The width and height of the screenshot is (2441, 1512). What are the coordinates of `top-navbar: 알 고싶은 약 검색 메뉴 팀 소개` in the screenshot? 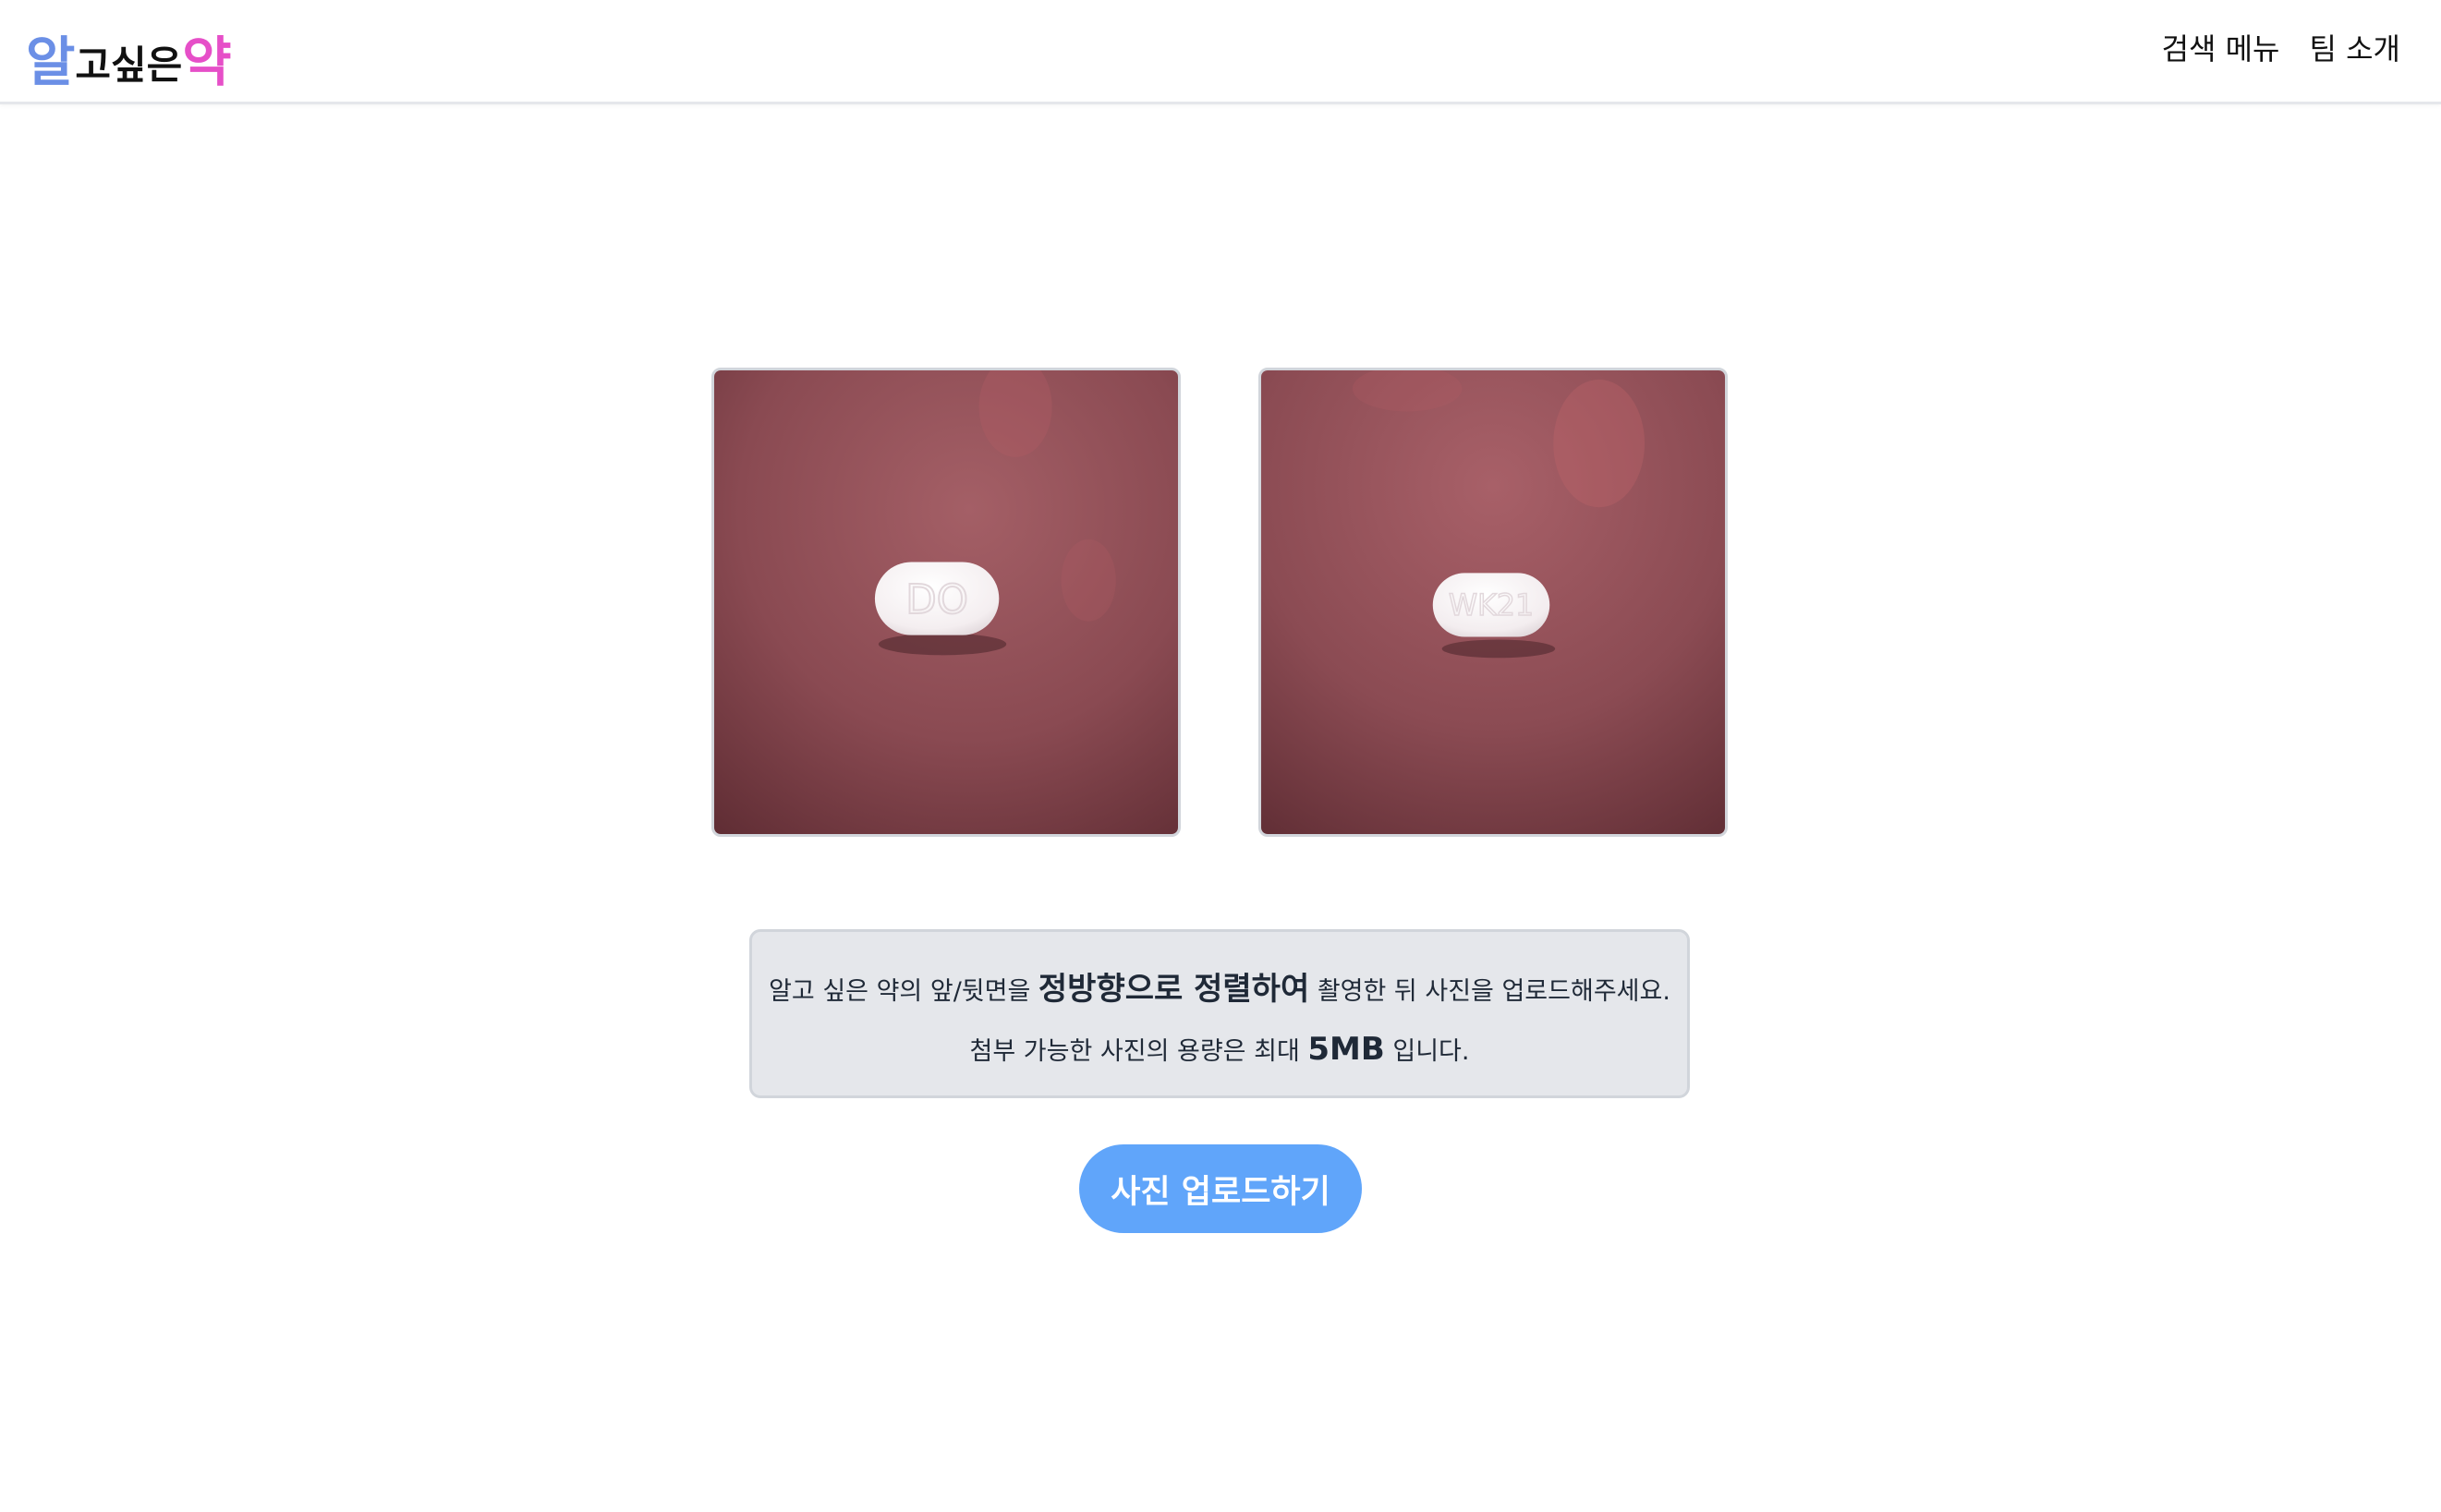 It's located at (1220, 52).